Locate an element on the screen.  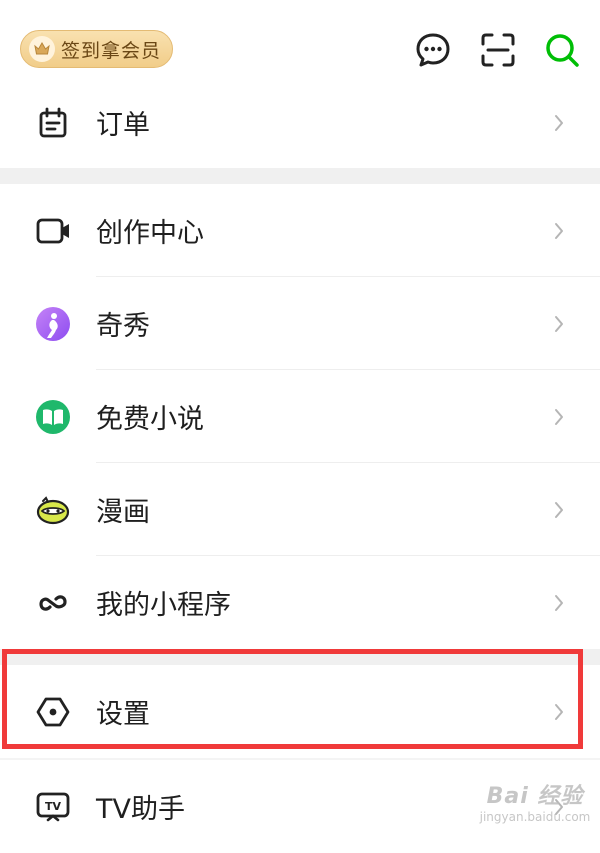
menu-item-qixiu: 奇秀 is located at coordinates (300, 323).